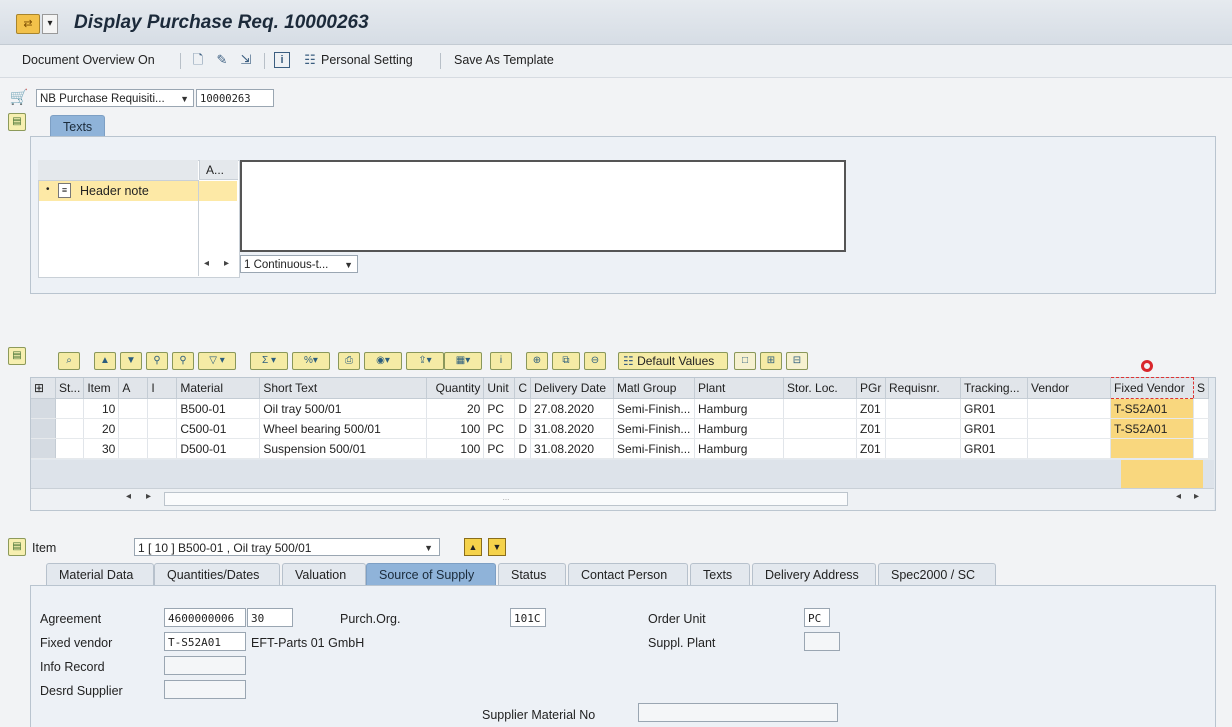 The image size is (1232, 727). Describe the element at coordinates (367, 60) in the screenshot. I see `personal-setting-button: Personal Setting` at that location.